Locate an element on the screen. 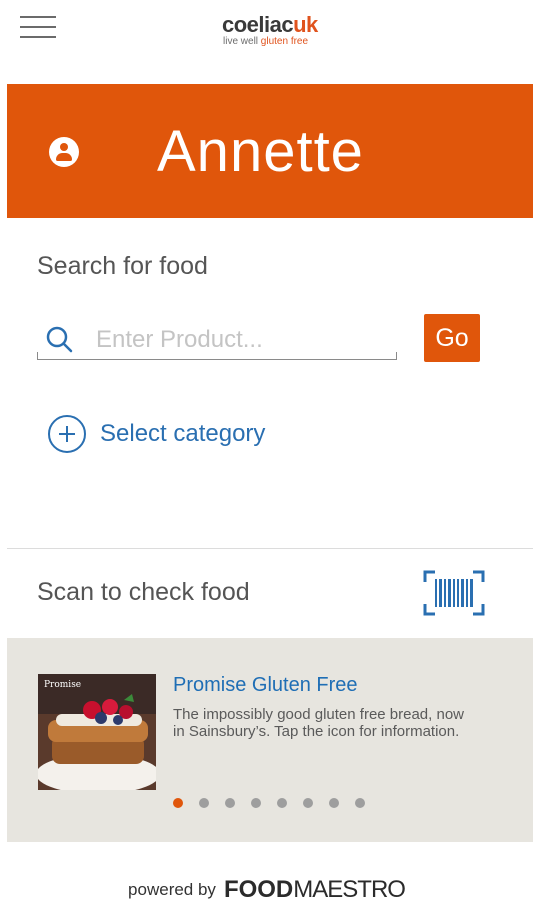 The height and width of the screenshot is (912, 533). top-bar: coeliacuk live well gluten free is located at coordinates (266, 42).